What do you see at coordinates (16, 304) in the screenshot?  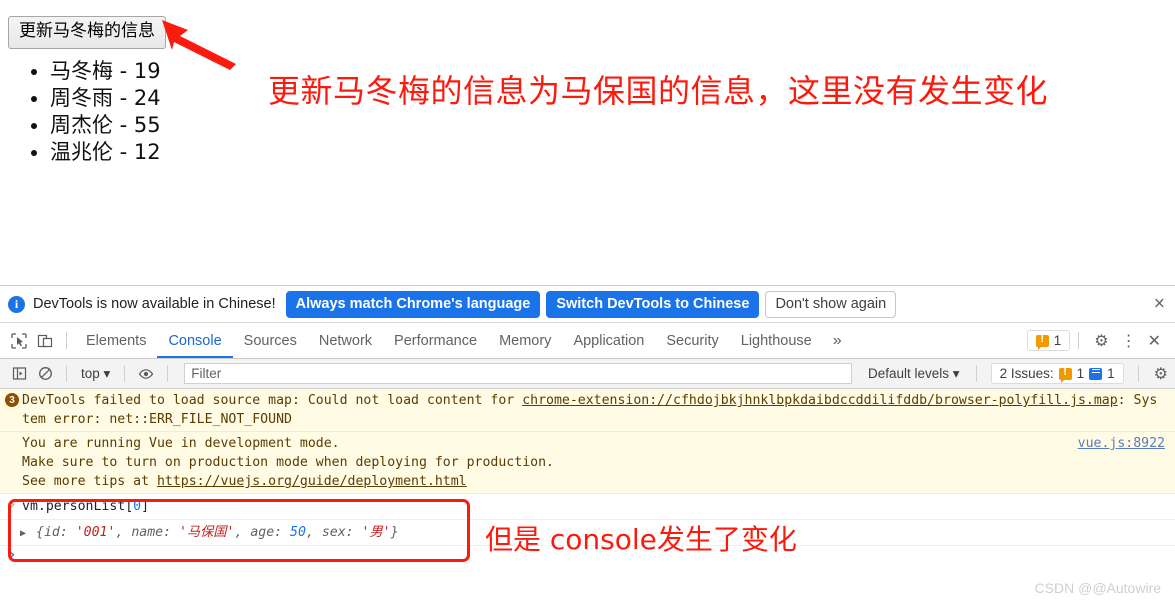 I see `info-icon: i` at bounding box center [16, 304].